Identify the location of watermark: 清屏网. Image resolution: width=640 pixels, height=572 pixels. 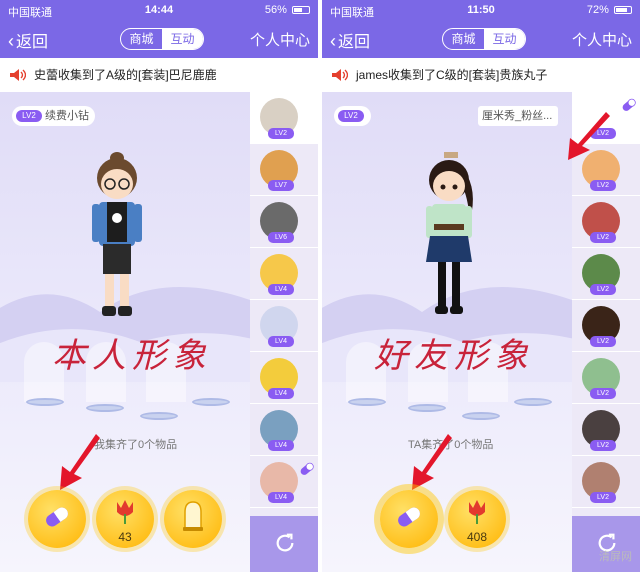
(615, 557).